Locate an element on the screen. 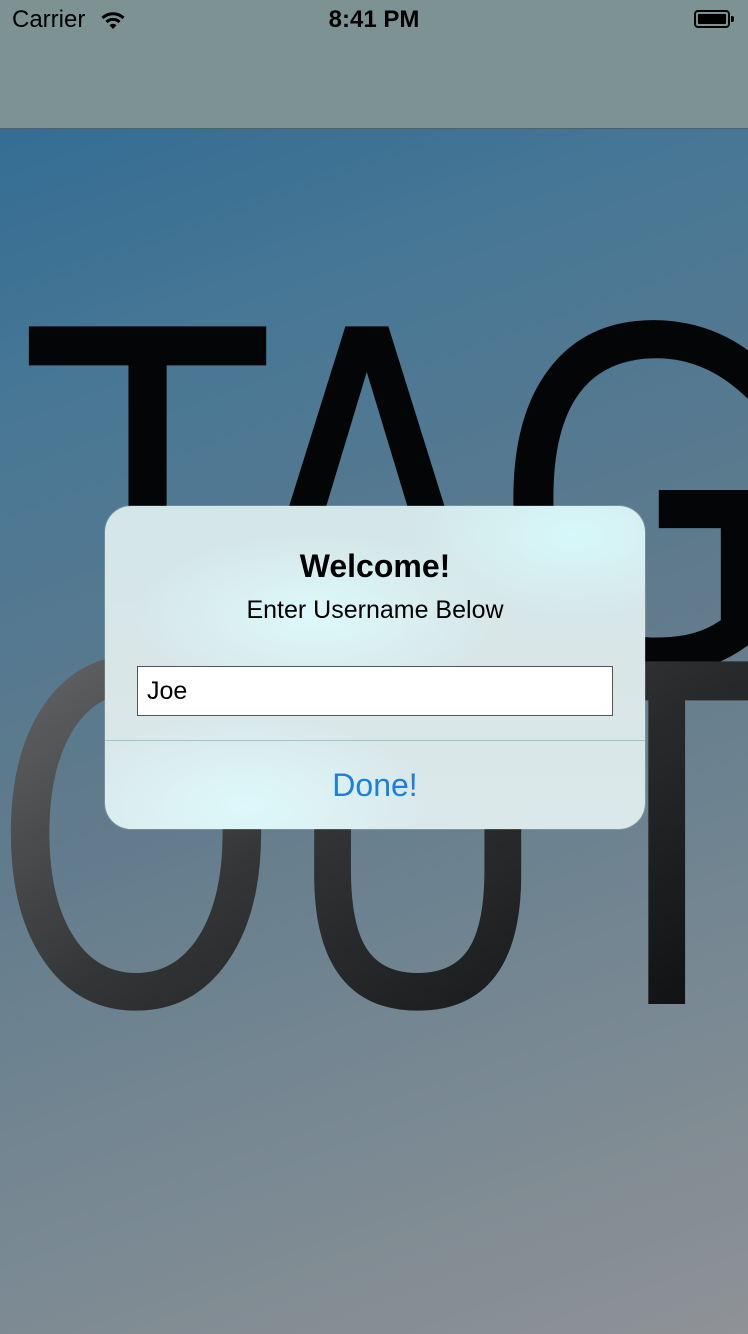  status-time: 8:41 PM is located at coordinates (374, 19).